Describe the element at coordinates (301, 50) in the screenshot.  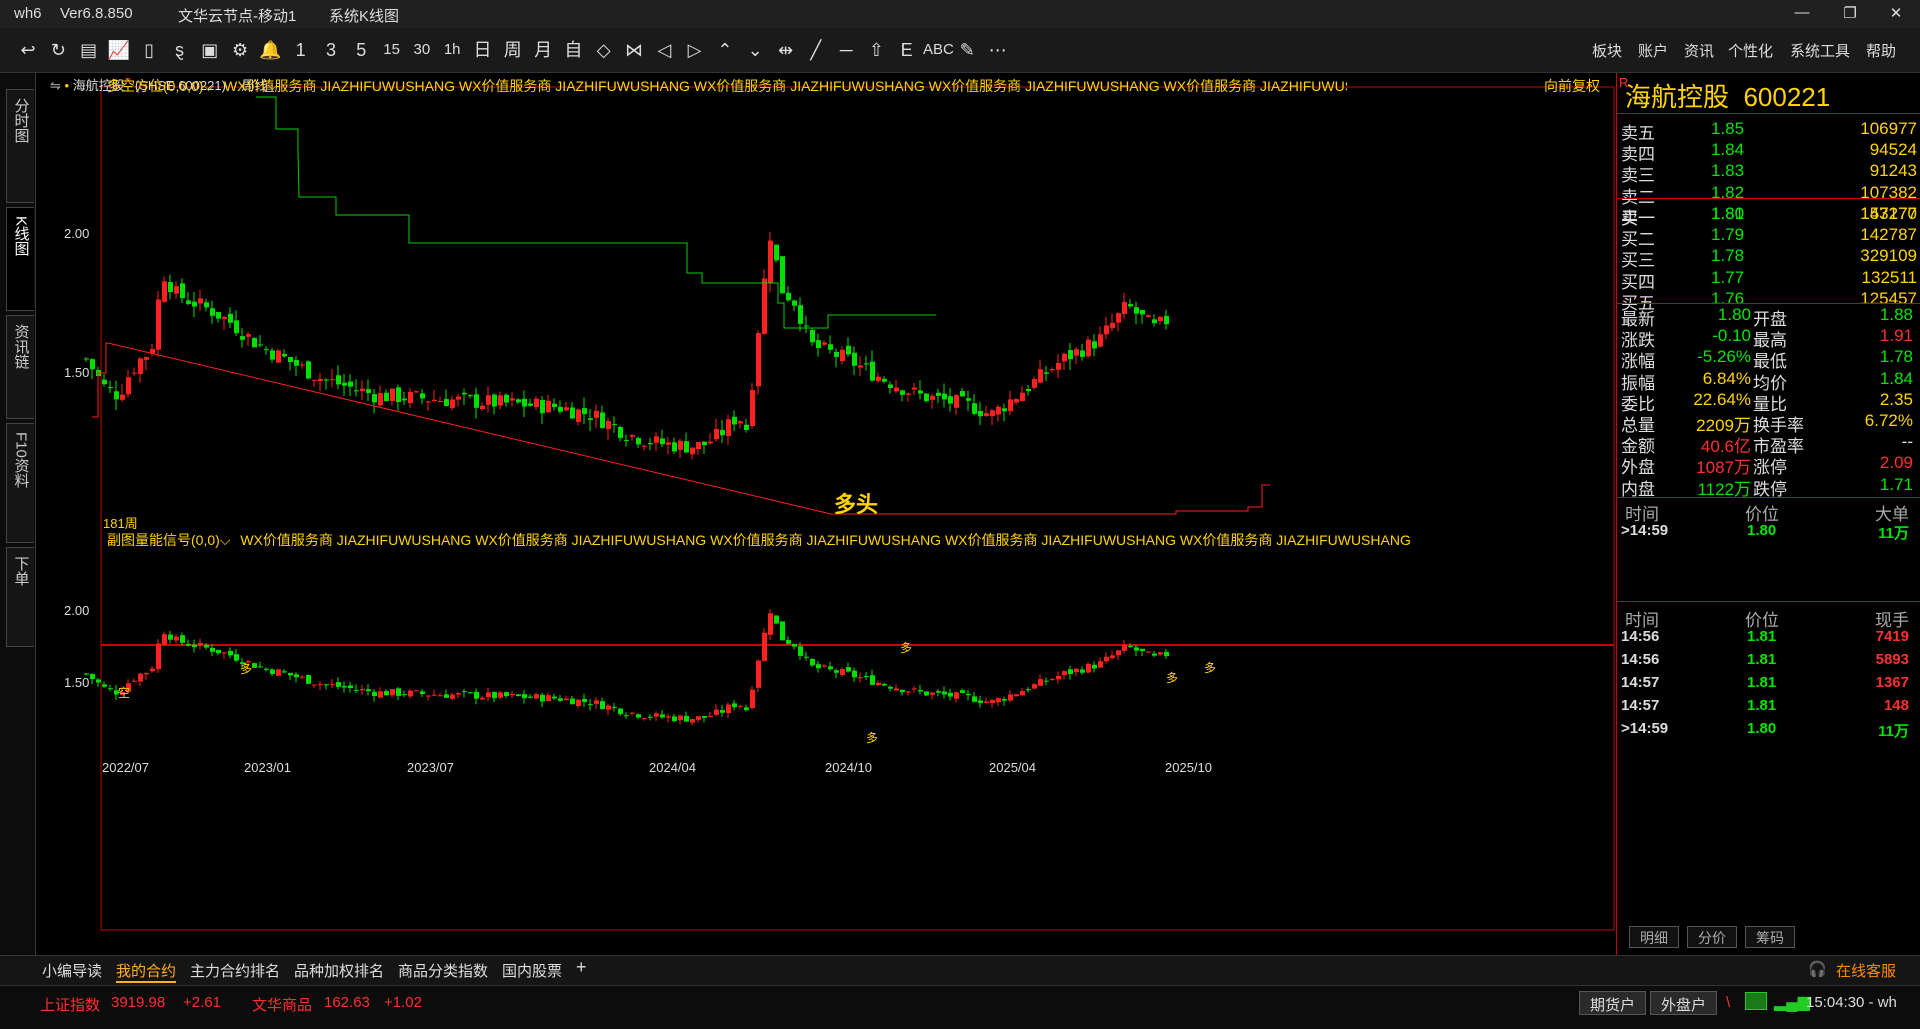
I see `period-1-button: 1` at that location.